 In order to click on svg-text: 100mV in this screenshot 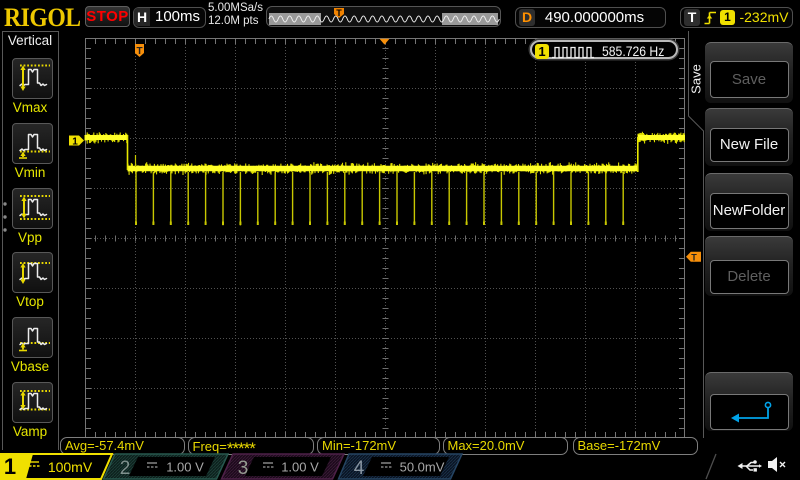, I will do `click(70, 467)`.